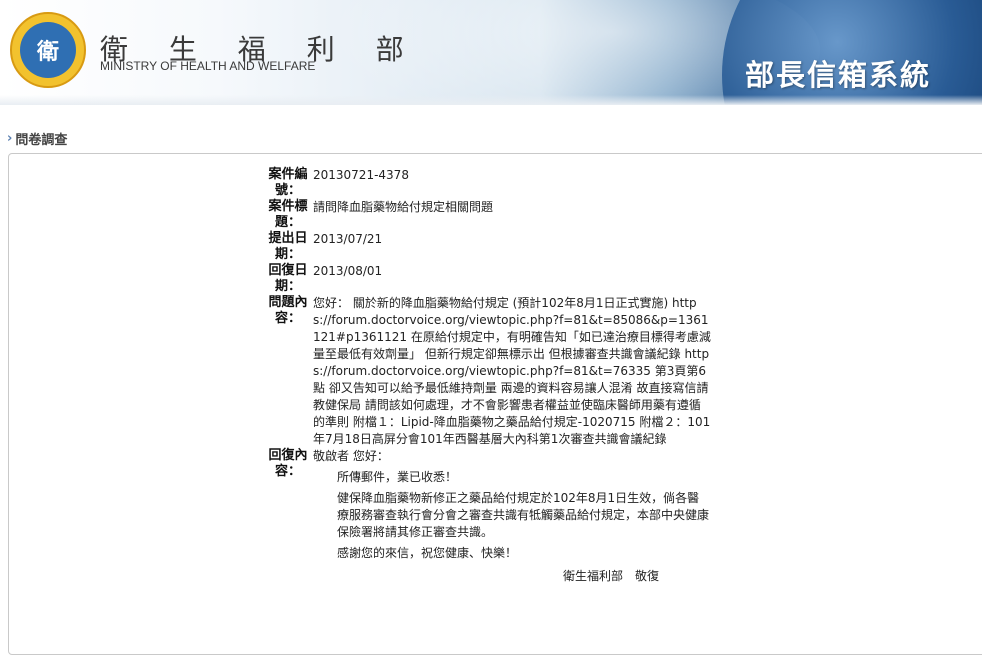 This screenshot has width=982, height=655. I want to click on header-bottom-band, so click(491, 100).